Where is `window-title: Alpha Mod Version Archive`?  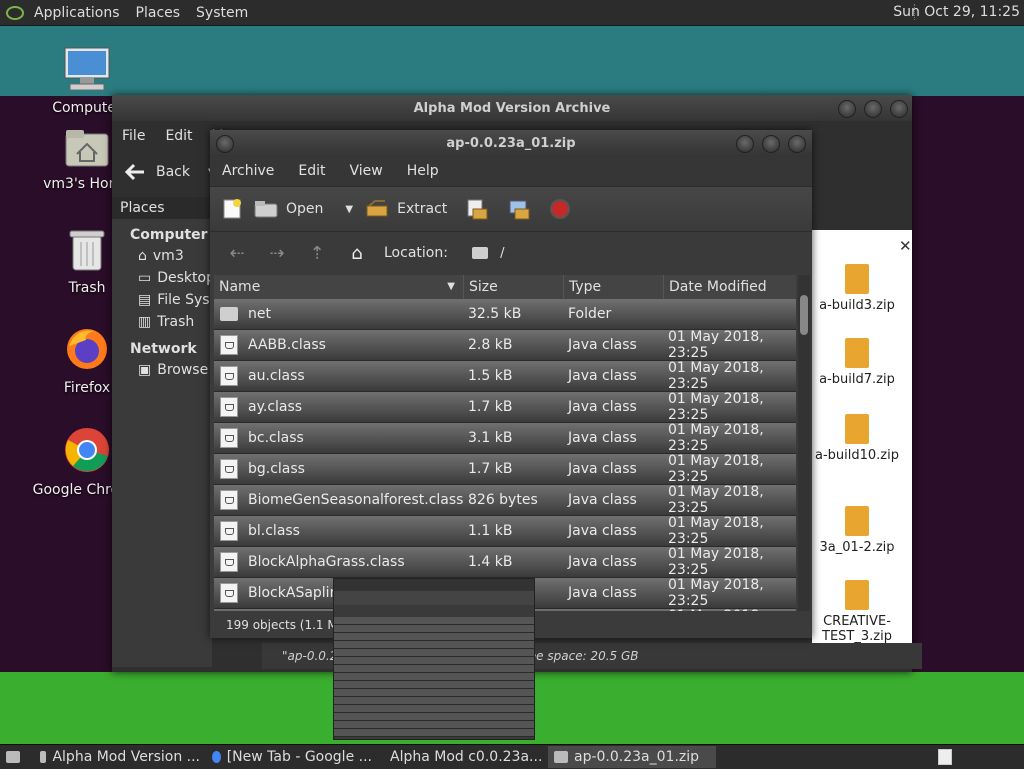
window-title: Alpha Mod Version Archive is located at coordinates (512, 108).